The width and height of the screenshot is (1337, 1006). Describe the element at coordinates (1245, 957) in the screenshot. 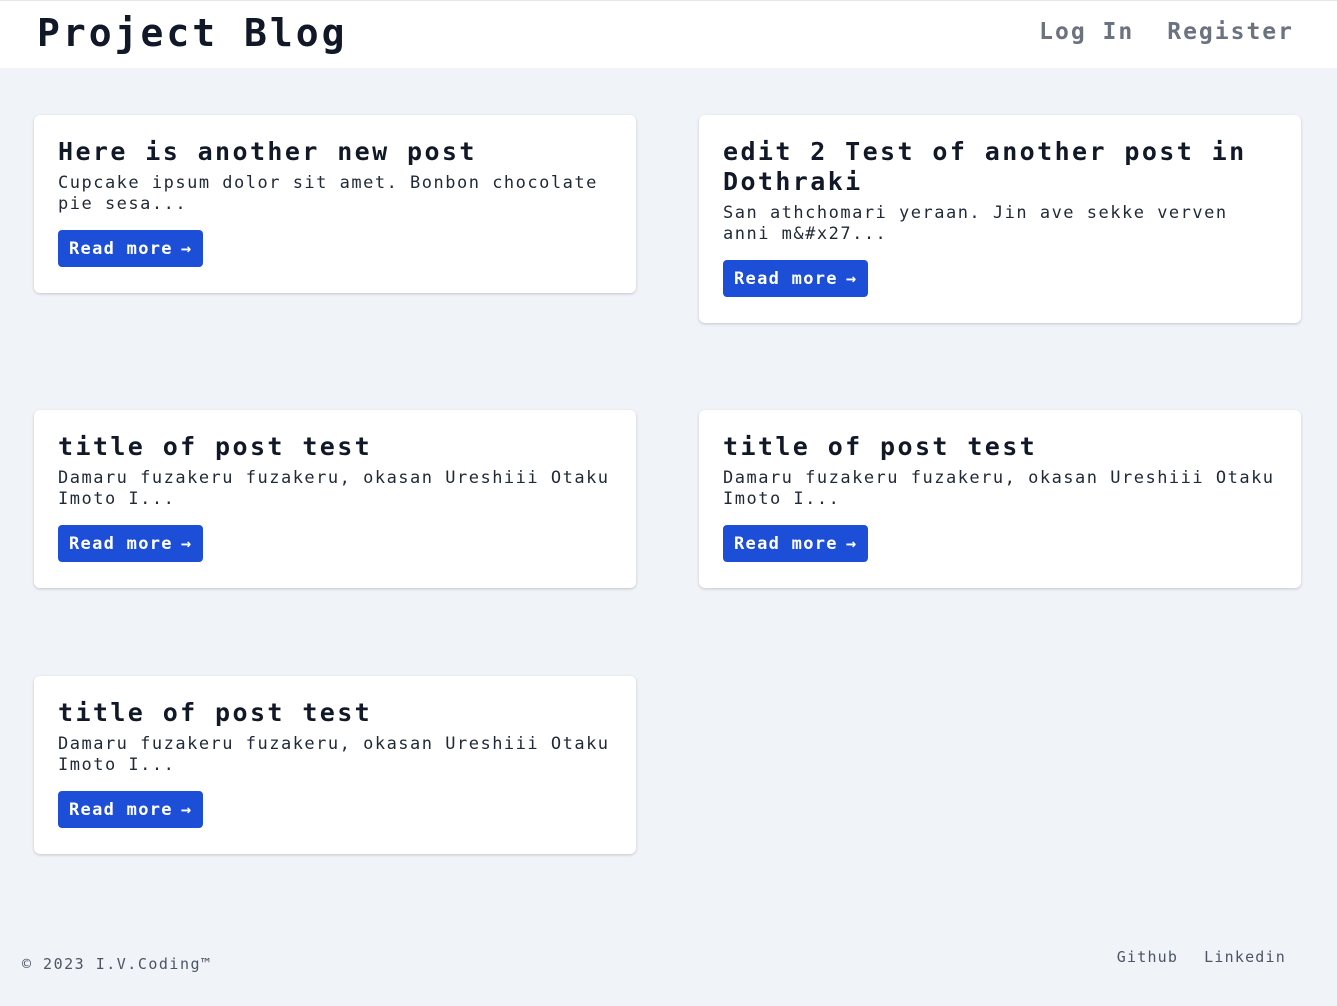

I see `linkedin-link: Linkedin` at that location.